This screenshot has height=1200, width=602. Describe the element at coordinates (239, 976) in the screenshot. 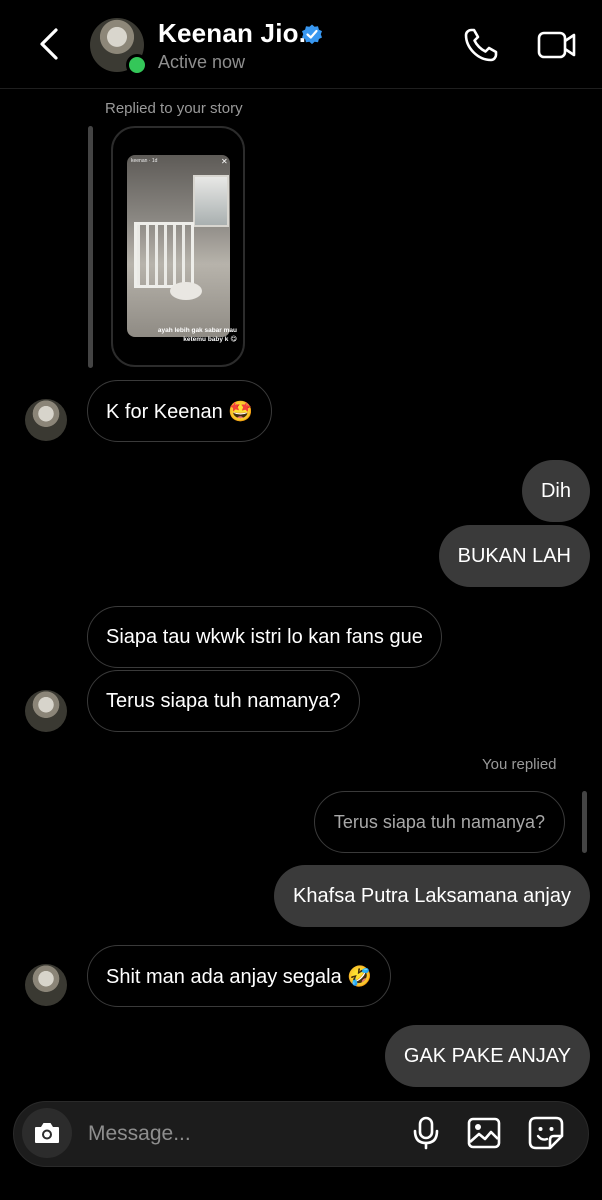

I see `incoming-message: Shit man ada anjay segala 🤣` at that location.